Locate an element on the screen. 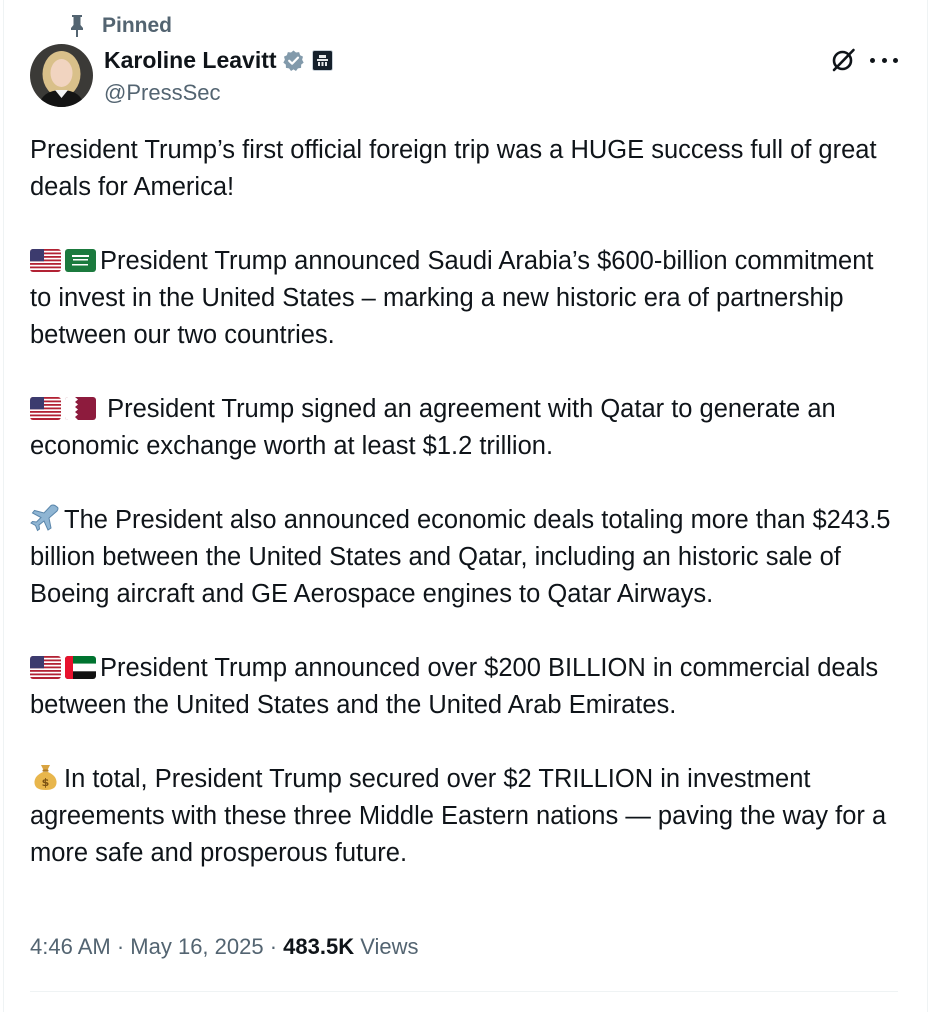 This screenshot has width=937, height=1012. money-bag-emoji: $ is located at coordinates (45, 777).